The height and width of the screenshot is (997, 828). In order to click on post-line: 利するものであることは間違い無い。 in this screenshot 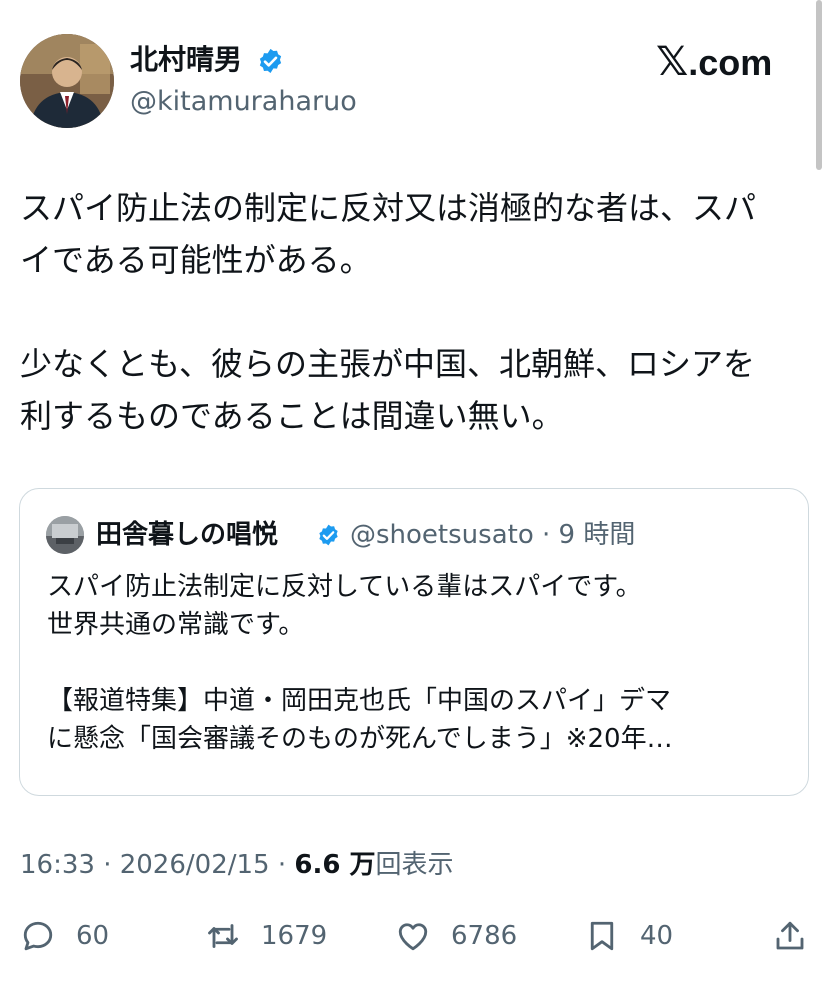, I will do `click(292, 416)`.